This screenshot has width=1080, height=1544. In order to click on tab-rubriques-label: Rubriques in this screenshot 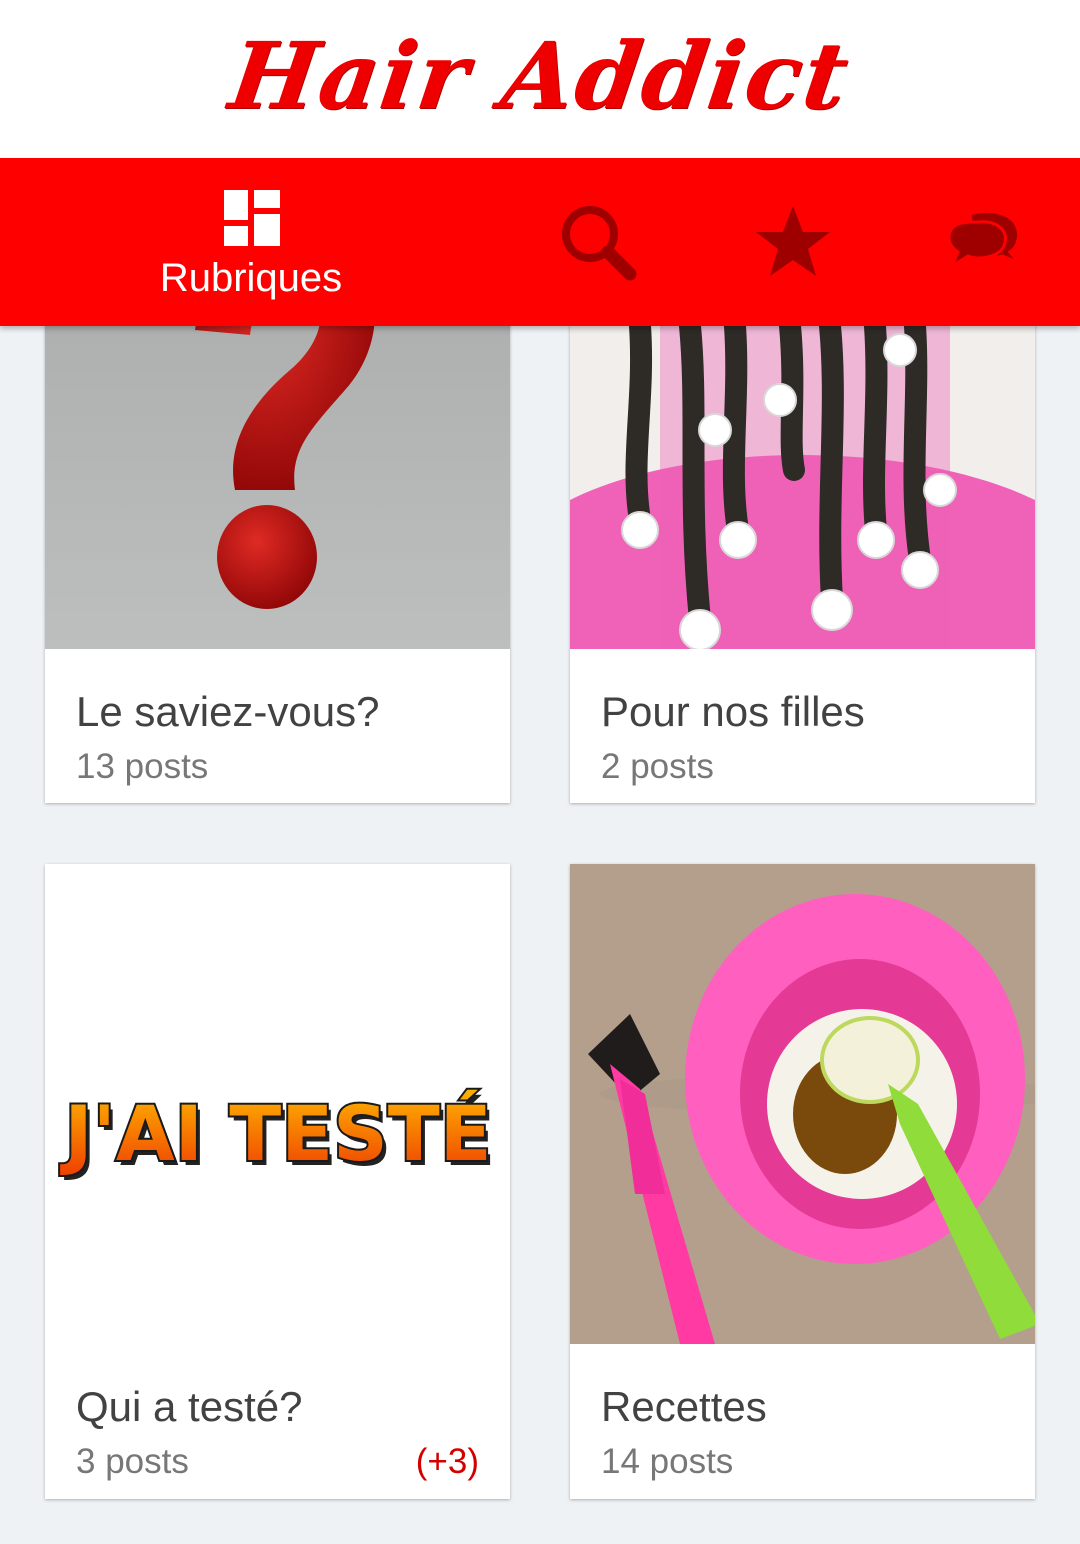, I will do `click(251, 278)`.